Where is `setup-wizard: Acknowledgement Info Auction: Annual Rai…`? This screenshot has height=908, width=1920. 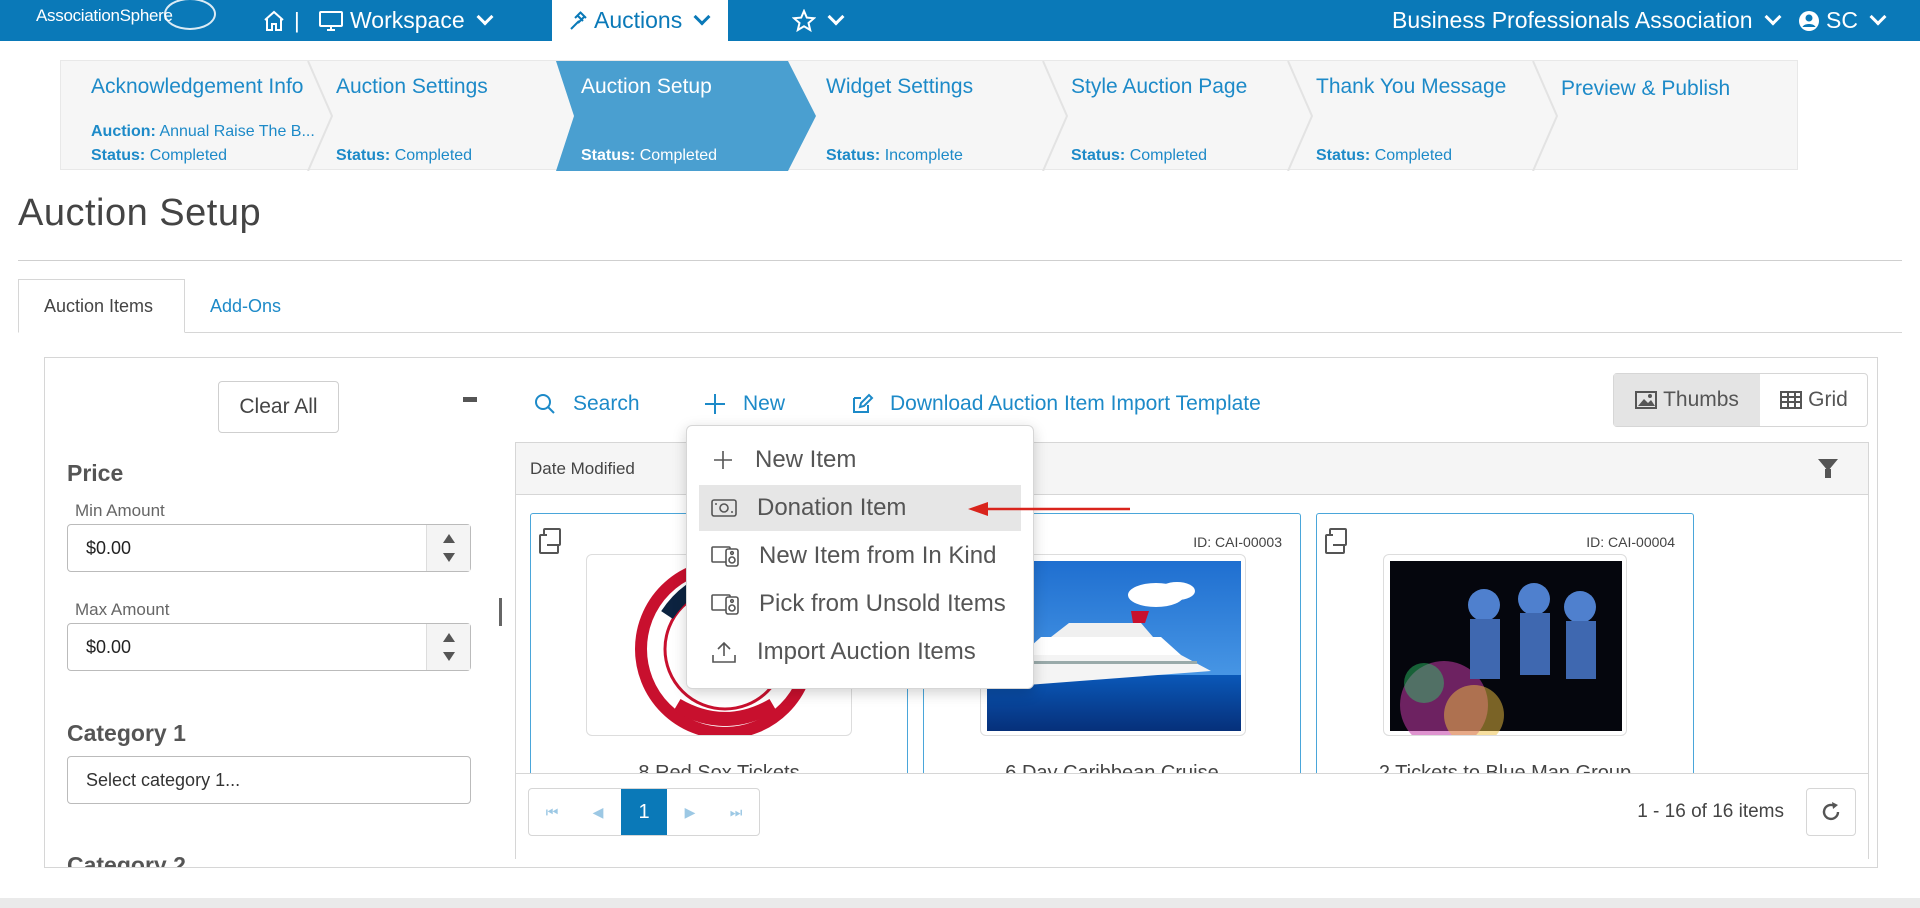
setup-wizard: Acknowledgement Info Auction: Annual Rai… is located at coordinates (929, 115).